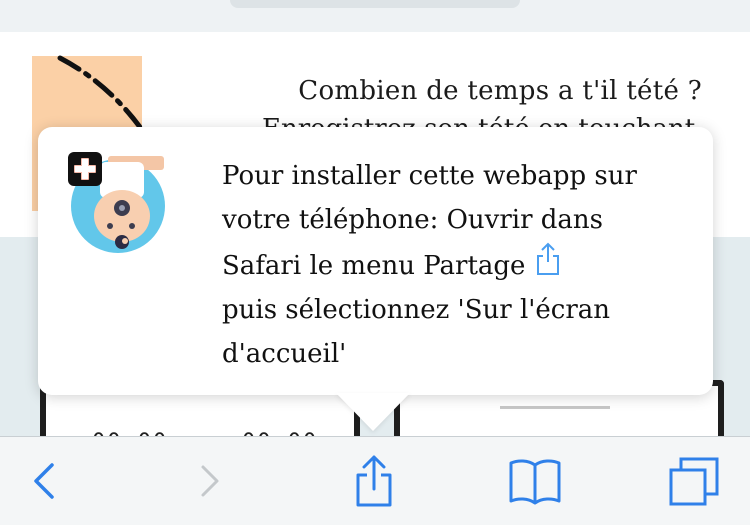  Describe the element at coordinates (555, 407) in the screenshot. I see `phone-divider` at that location.